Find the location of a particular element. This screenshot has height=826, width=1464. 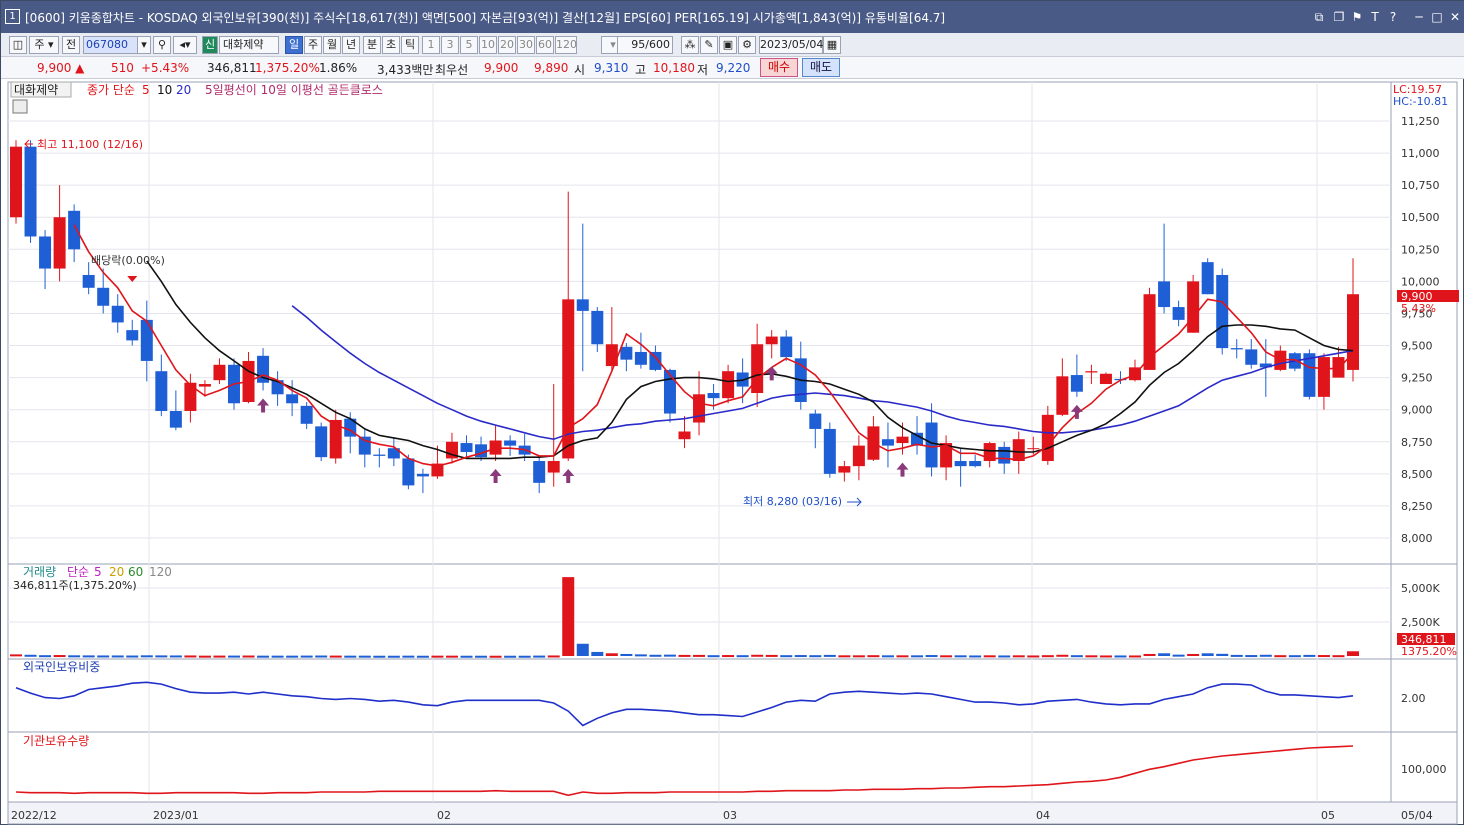

search-icon: ⚲ is located at coordinates (162, 45).